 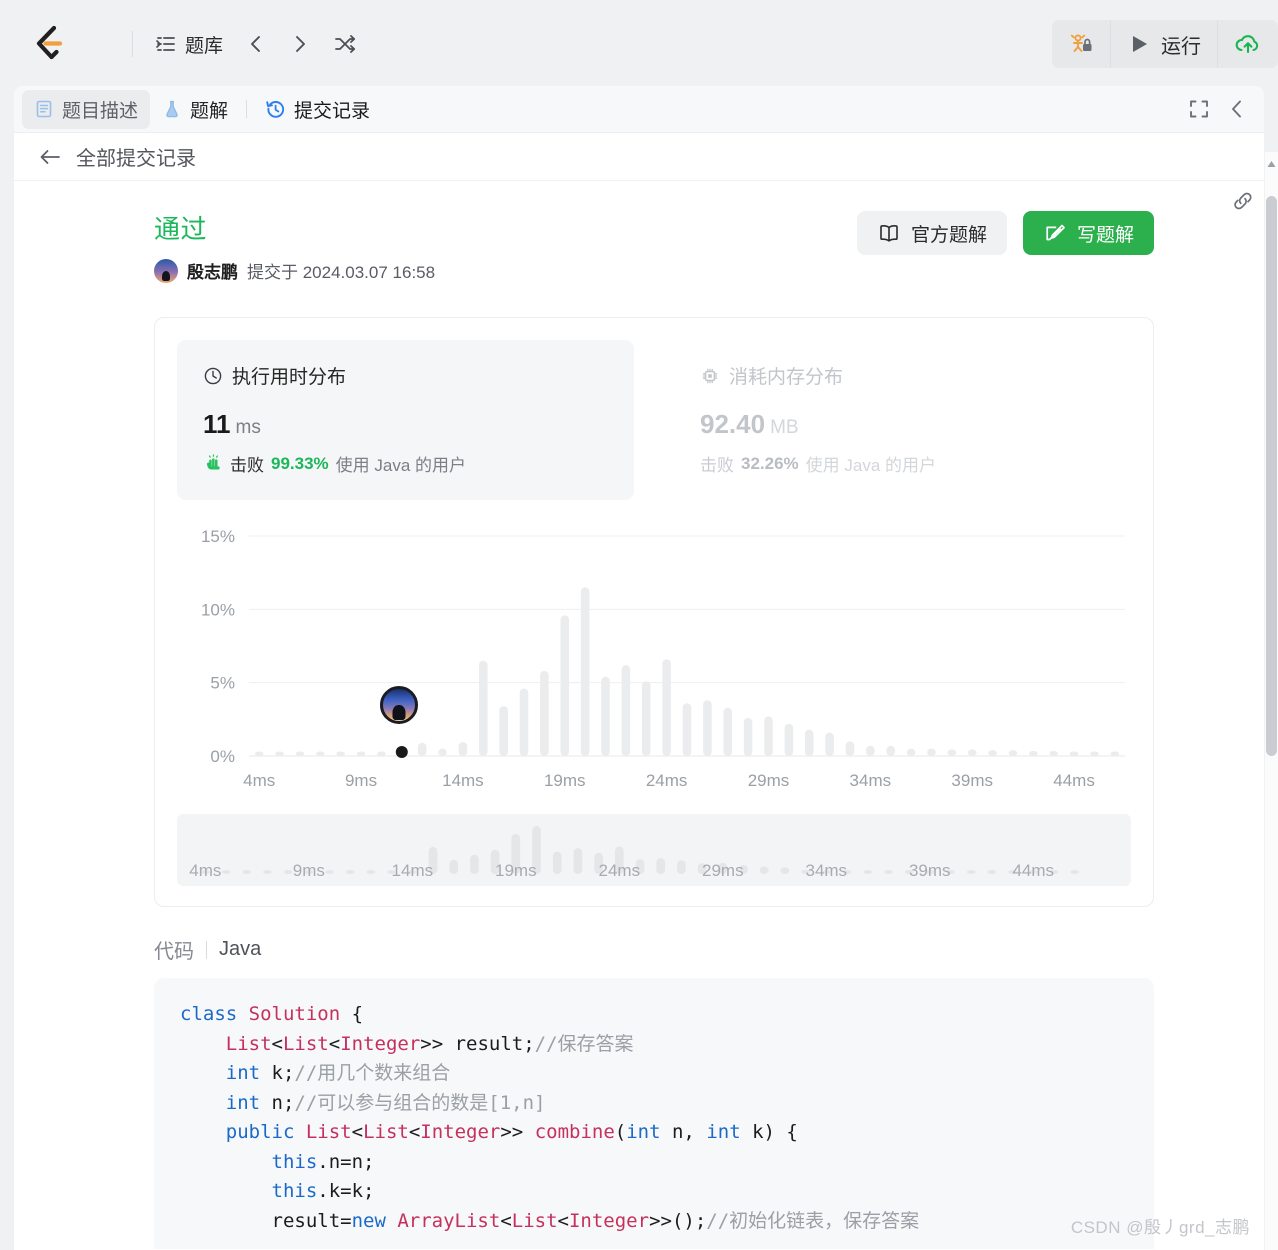 What do you see at coordinates (345, 44) in the screenshot?
I see `random-problem-button` at bounding box center [345, 44].